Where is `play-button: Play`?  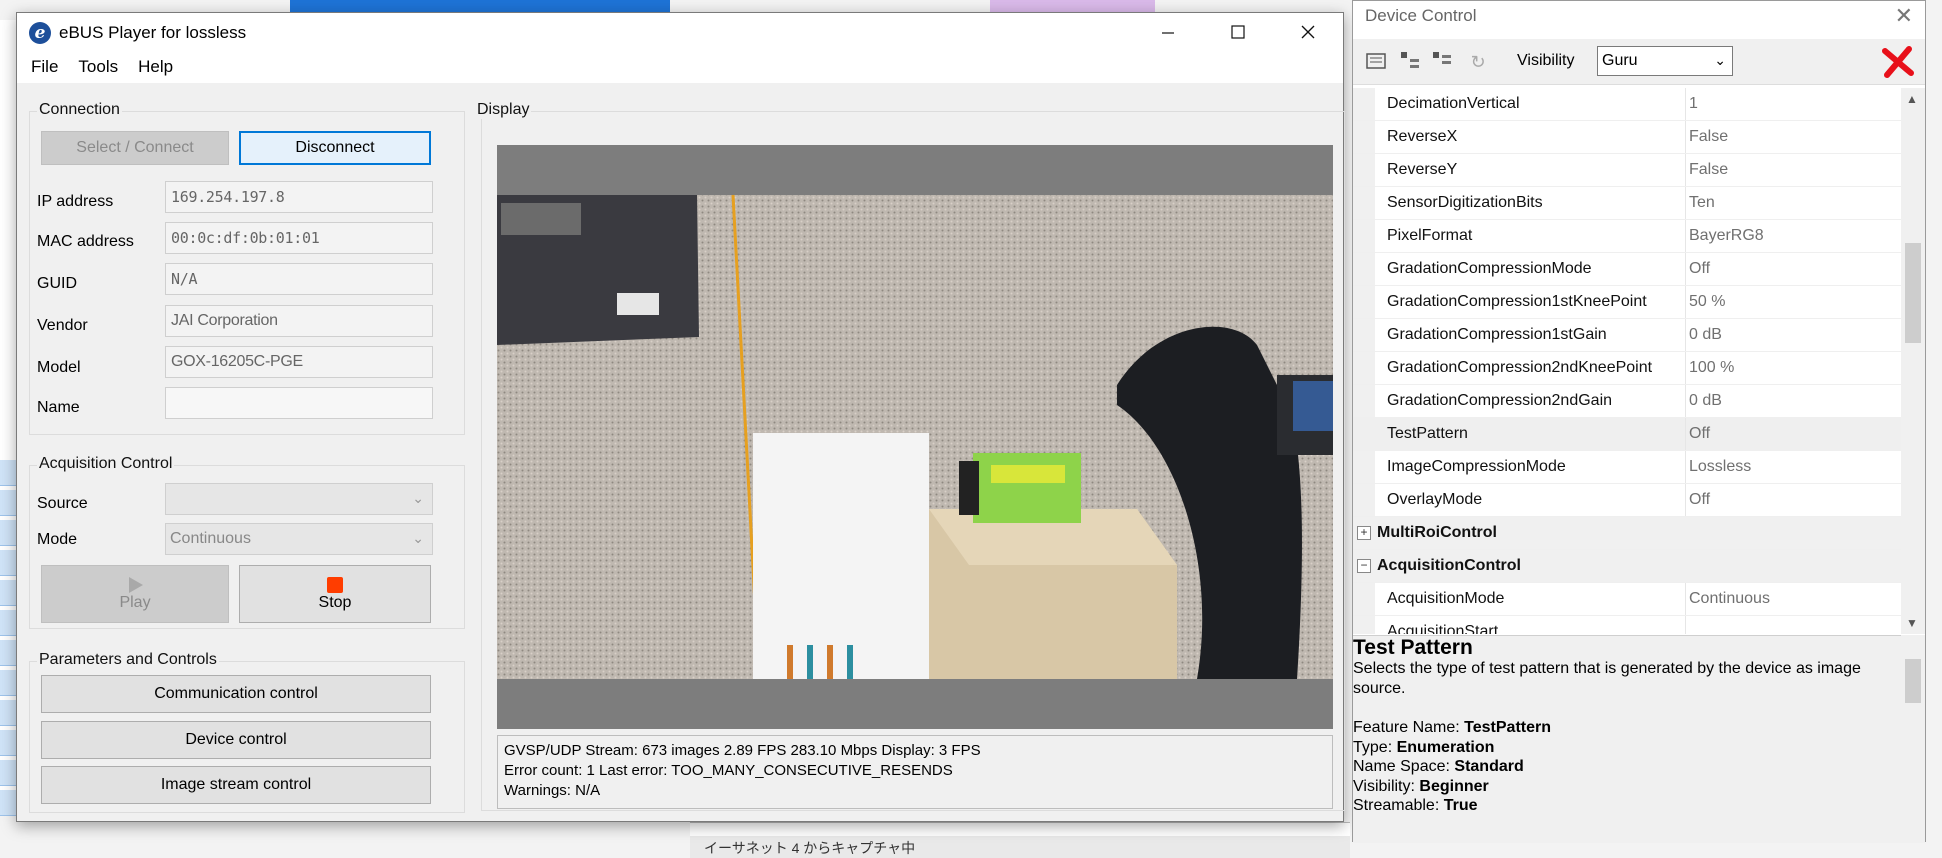
play-button: Play is located at coordinates (135, 594).